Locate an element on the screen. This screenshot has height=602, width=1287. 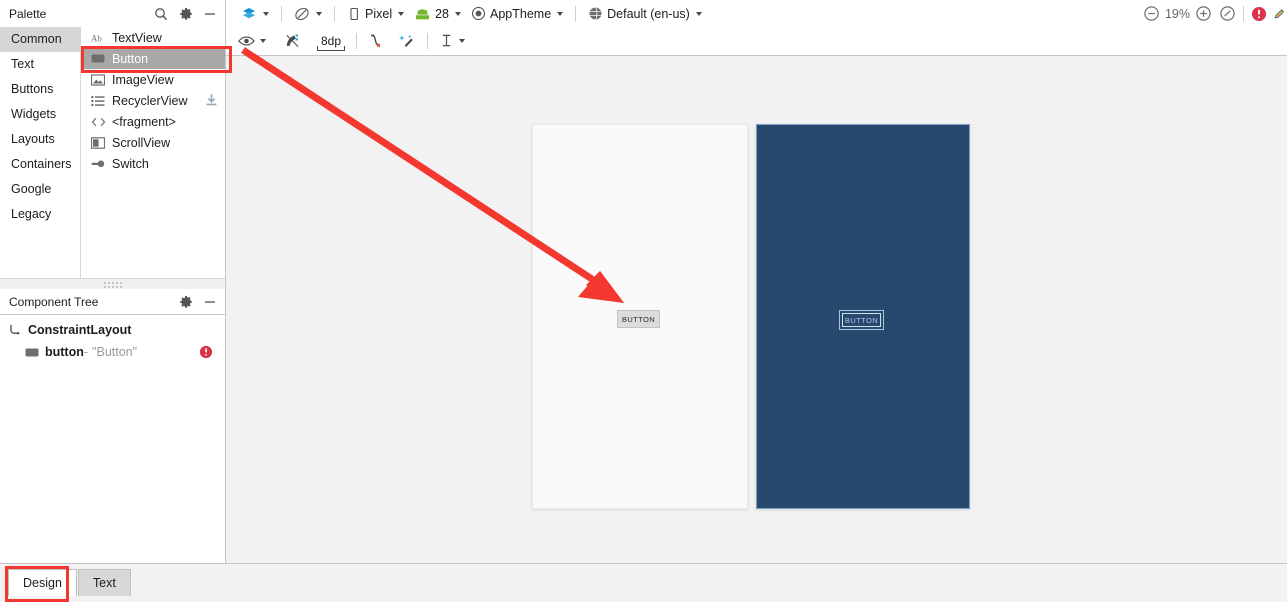
guidelines-button is located at coordinates (452, 41).